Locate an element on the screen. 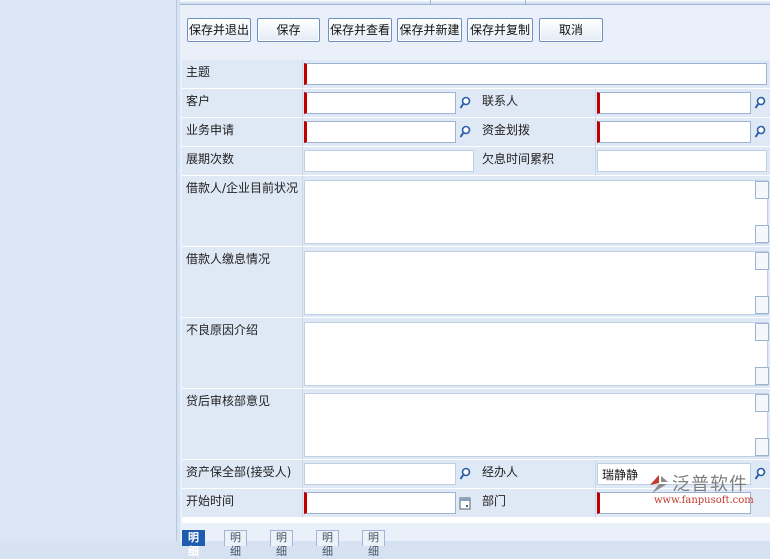 The width and height of the screenshot is (770, 559). bad-reason-cell is located at coordinates (536, 353).